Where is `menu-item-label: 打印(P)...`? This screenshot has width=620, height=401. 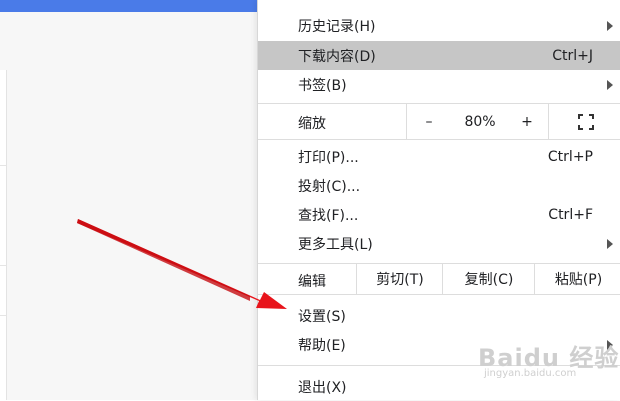 menu-item-label: 打印(P)... is located at coordinates (328, 157).